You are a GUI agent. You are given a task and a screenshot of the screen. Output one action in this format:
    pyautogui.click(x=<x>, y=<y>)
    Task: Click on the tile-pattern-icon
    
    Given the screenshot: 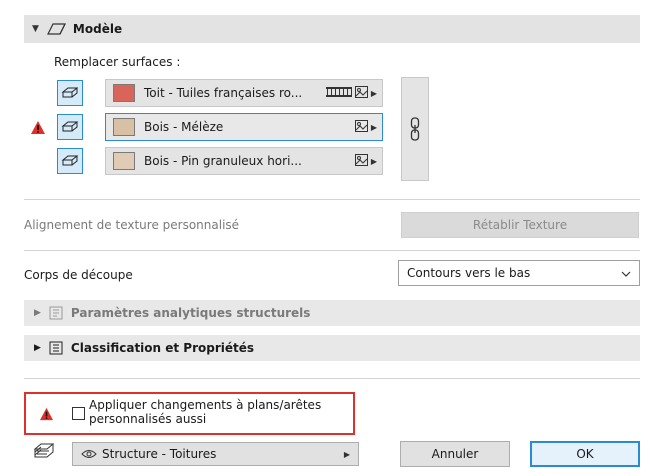 What is the action you would take?
    pyautogui.click(x=338, y=93)
    